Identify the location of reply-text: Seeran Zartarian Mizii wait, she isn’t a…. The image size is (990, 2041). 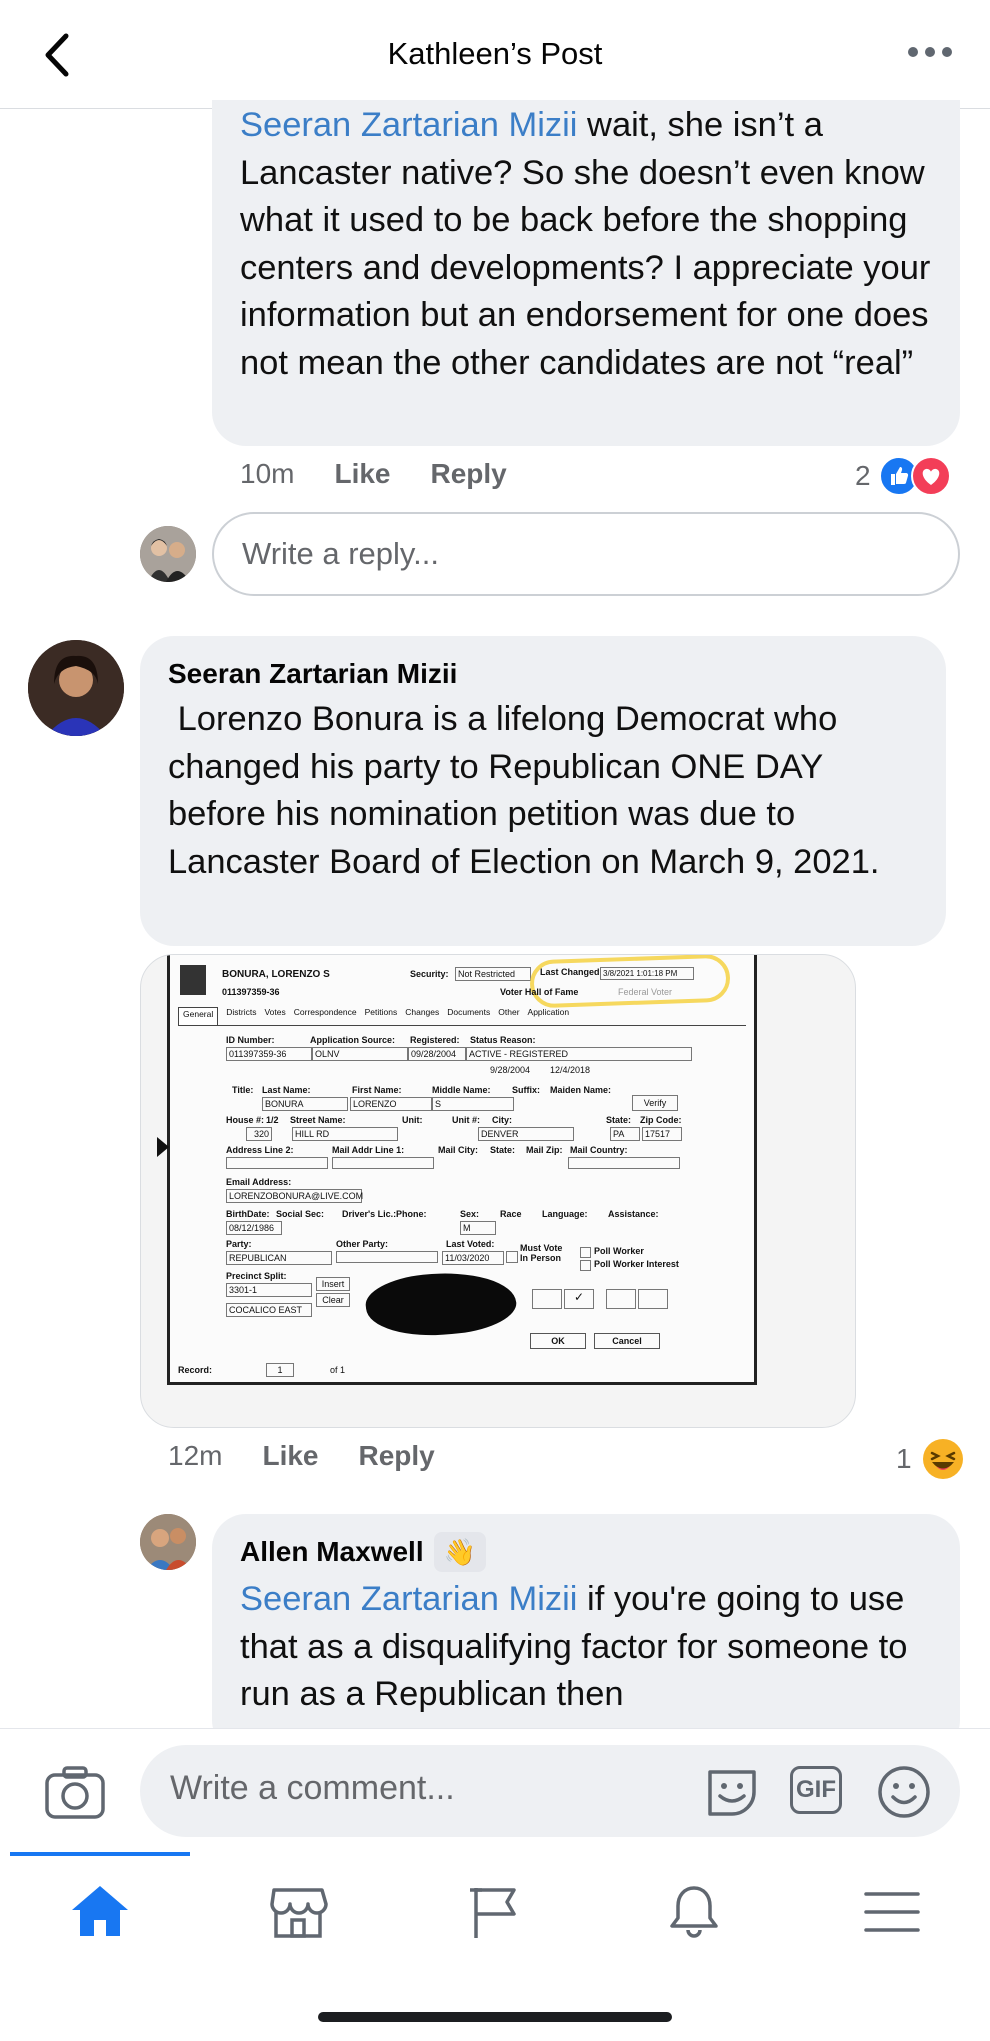
(585, 244).